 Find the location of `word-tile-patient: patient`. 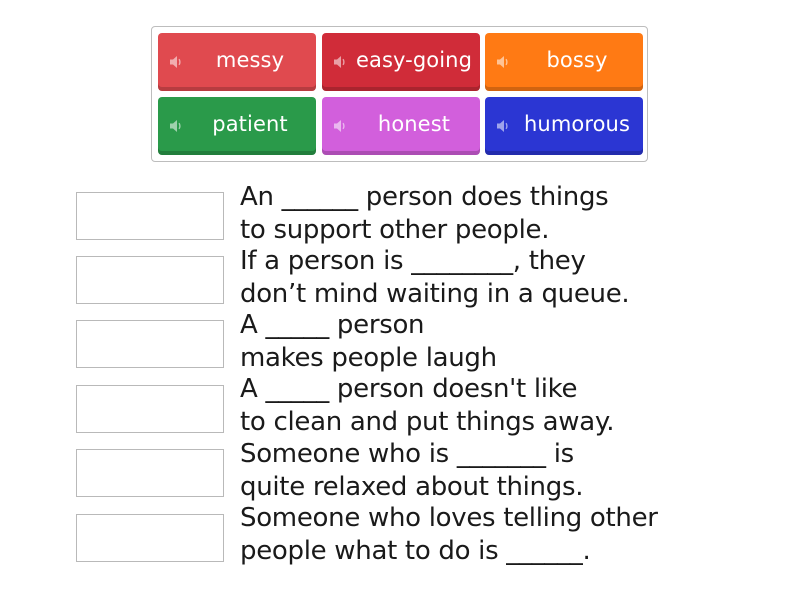

word-tile-patient: patient is located at coordinates (237, 126).